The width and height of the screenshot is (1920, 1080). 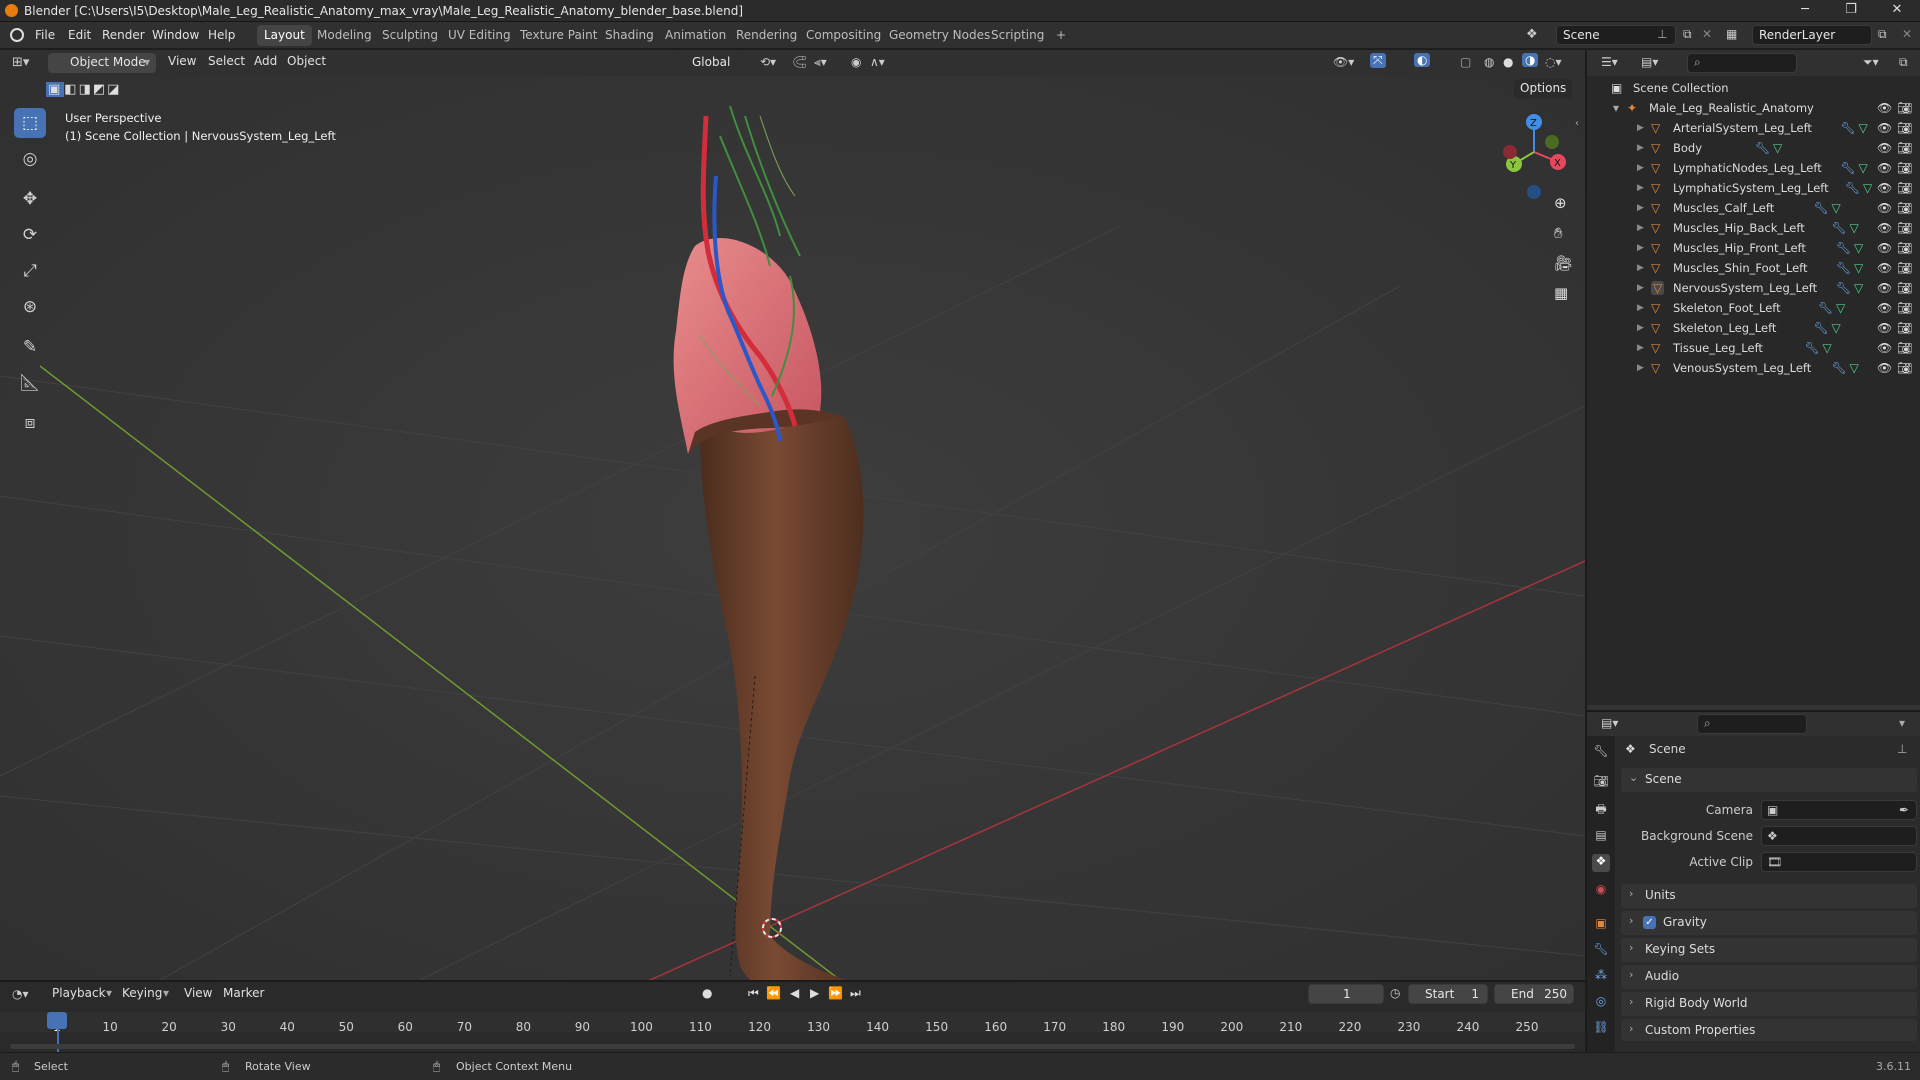 I want to click on playhead, so click(x=57, y=1020).